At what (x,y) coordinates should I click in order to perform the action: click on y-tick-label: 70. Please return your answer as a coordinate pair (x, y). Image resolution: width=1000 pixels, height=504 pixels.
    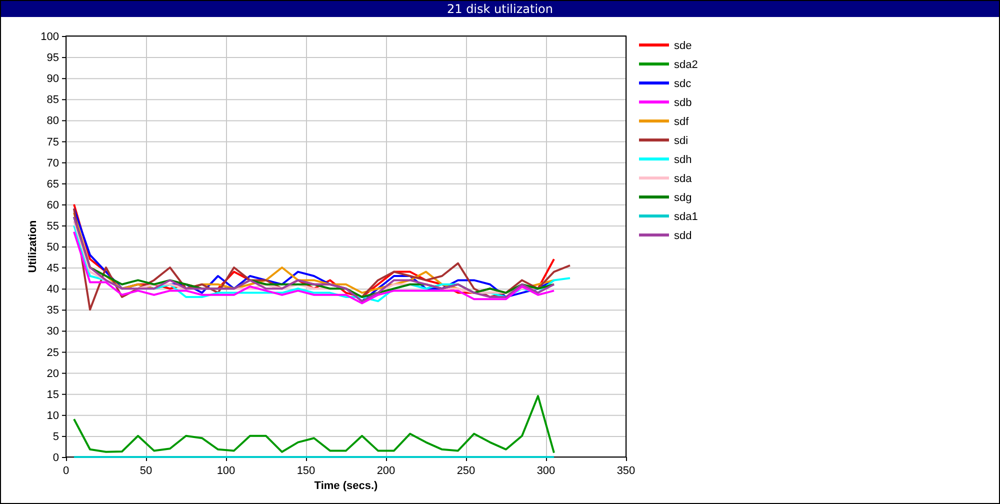
    Looking at the image, I should click on (52, 163).